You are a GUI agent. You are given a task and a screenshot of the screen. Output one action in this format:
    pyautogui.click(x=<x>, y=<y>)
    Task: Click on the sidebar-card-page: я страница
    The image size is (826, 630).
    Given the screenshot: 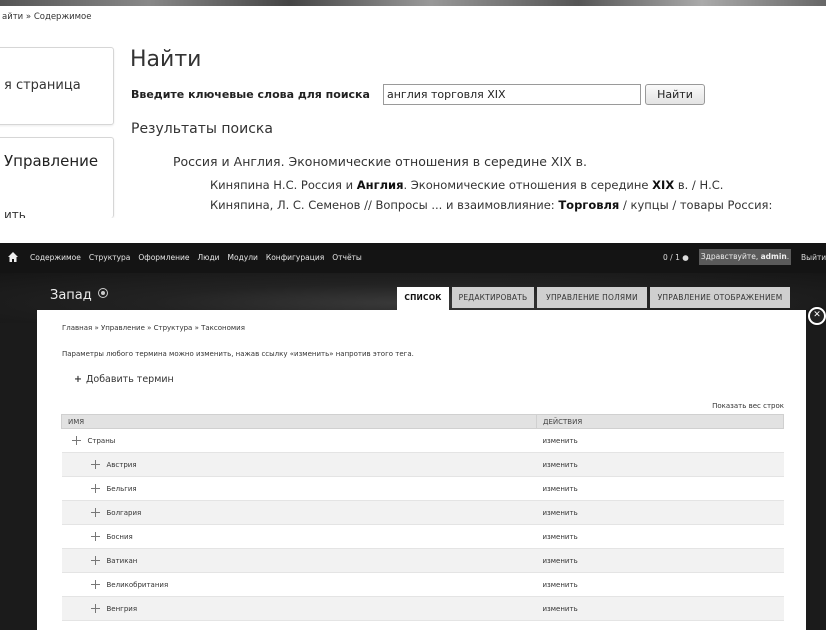 What is the action you would take?
    pyautogui.click(x=57, y=86)
    